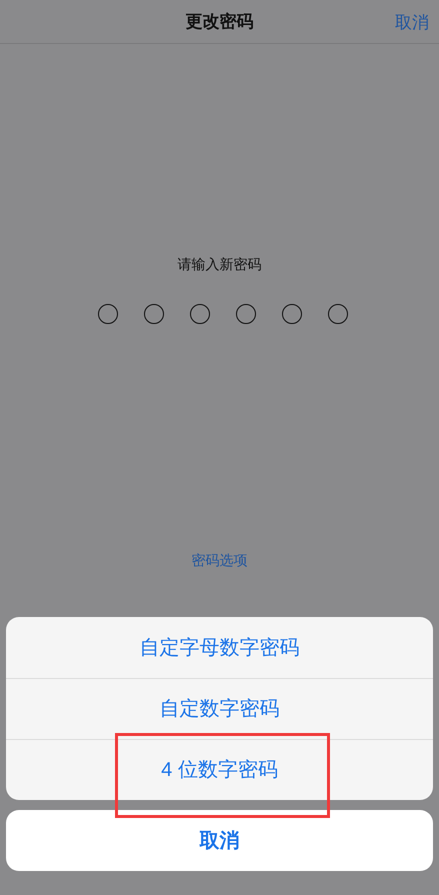 The height and width of the screenshot is (895, 439). I want to click on sheet-option: 4 位数字密码, so click(219, 769).